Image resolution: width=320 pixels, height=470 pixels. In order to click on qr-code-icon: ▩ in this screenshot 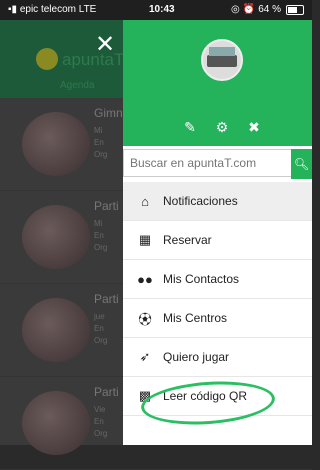, I will do `click(145, 395)`.